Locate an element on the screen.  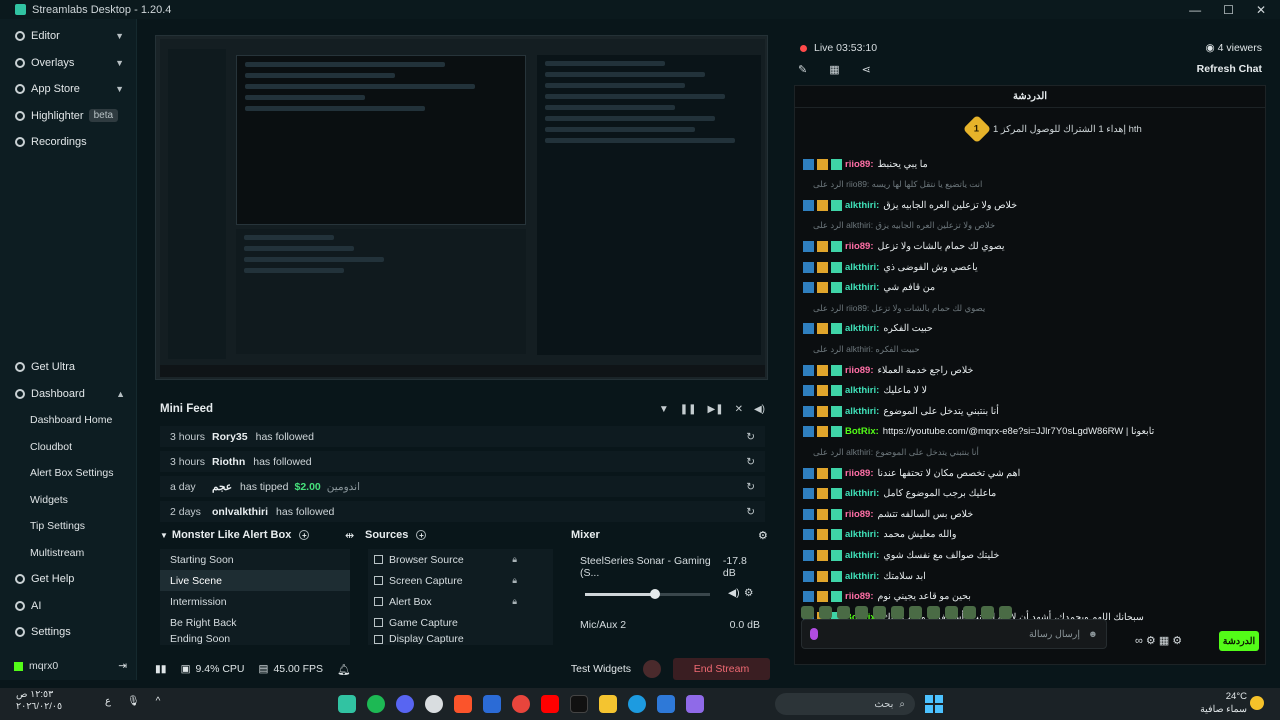
scene-collection-header: ▼ Monster Like Alert Box + is located at coordinates (235, 535).